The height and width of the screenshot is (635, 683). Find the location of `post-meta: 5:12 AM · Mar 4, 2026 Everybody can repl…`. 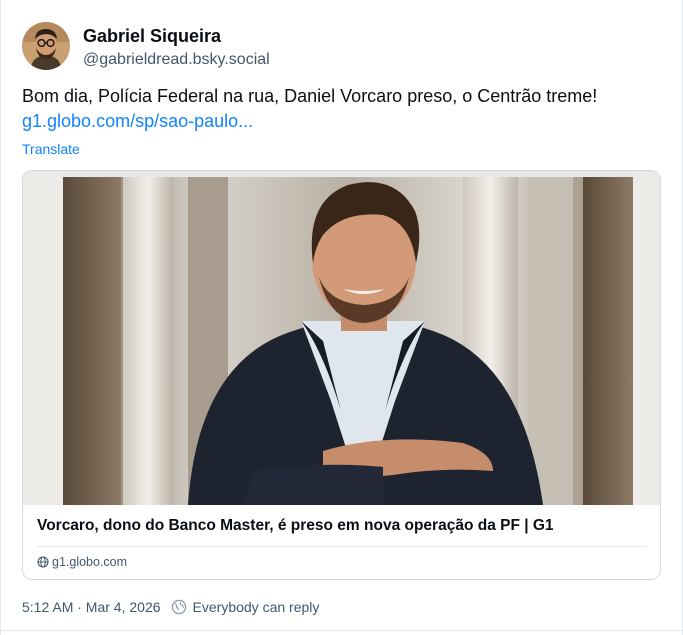

post-meta: 5:12 AM · Mar 4, 2026 Everybody can repl… is located at coordinates (170, 607).